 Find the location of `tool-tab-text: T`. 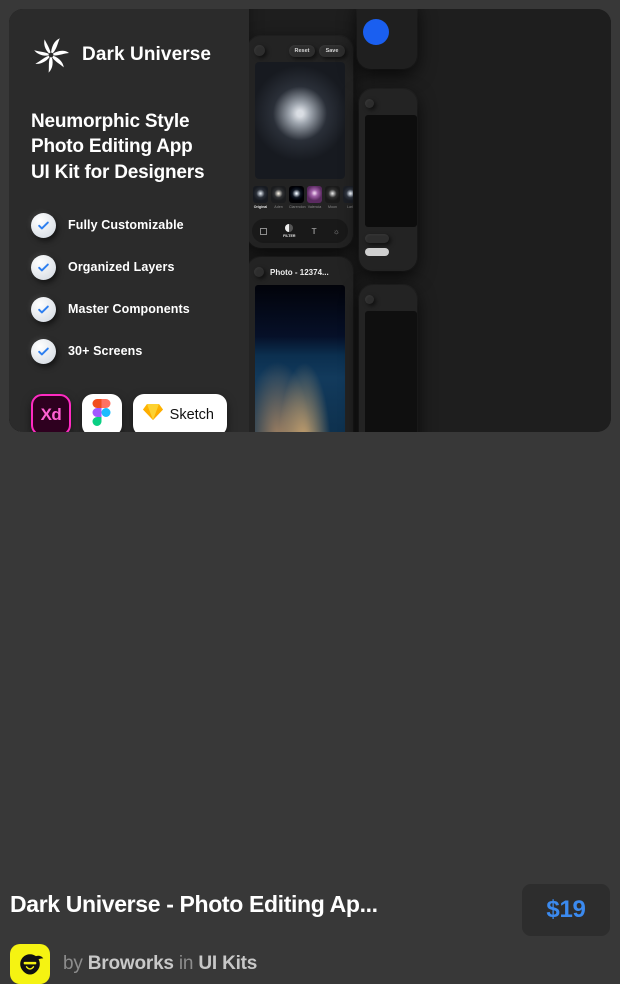

tool-tab-text: T is located at coordinates (314, 231).